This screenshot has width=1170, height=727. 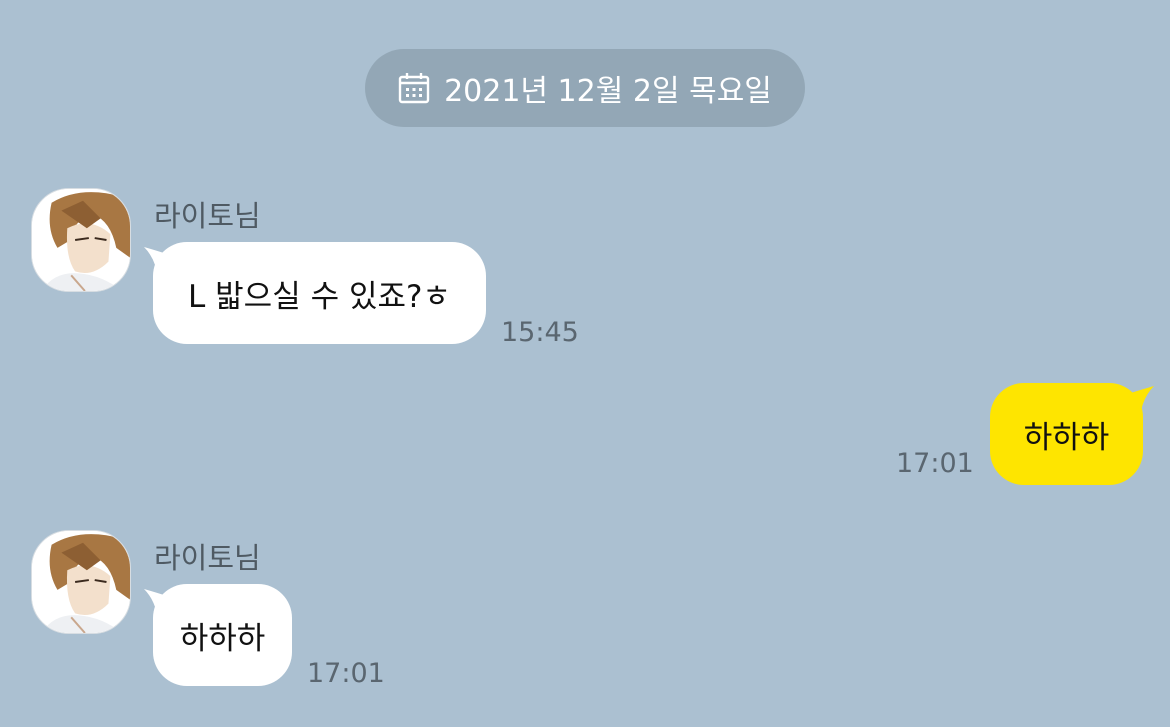 I want to click on outgoing-message-bubble: 하하하, so click(x=1066, y=434).